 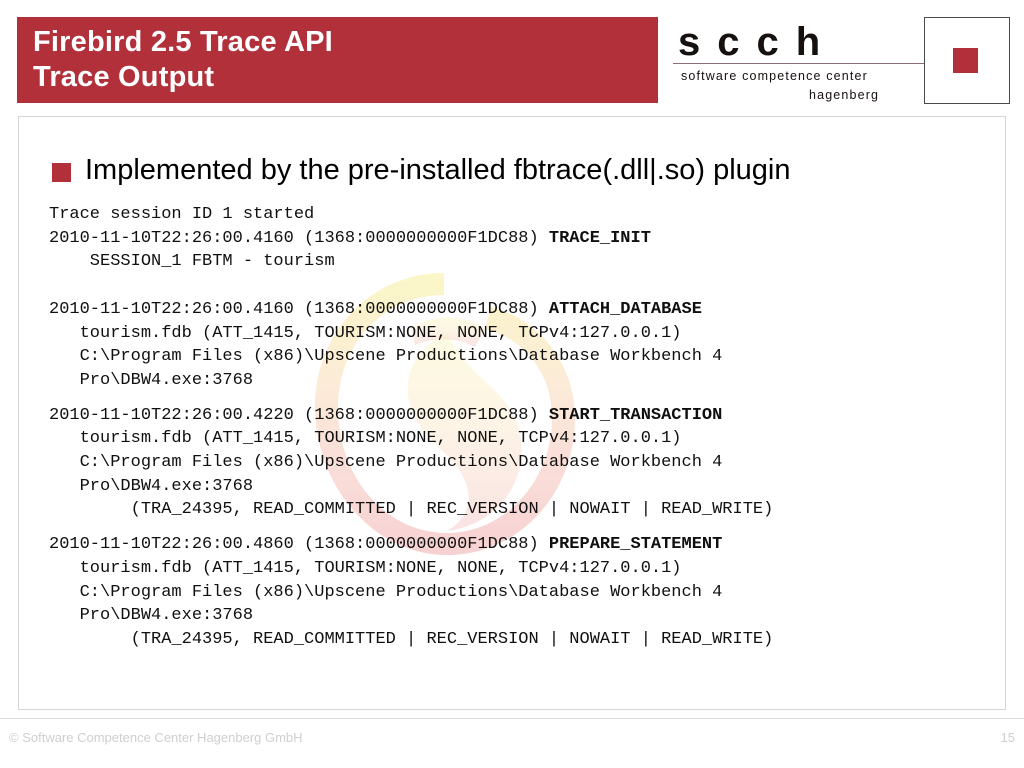 I want to click on trace-event-name: PREPARE_STATEMENT, so click(x=635, y=545).